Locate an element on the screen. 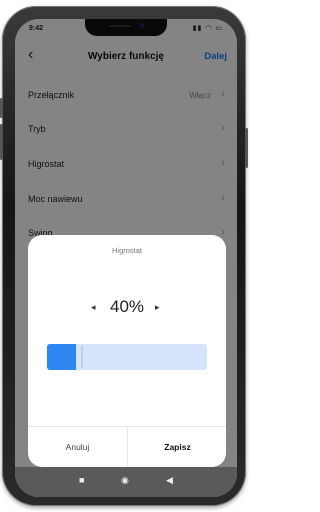 This screenshot has height=512, width=320. cancel-button: Anuluj is located at coordinates (77, 447).